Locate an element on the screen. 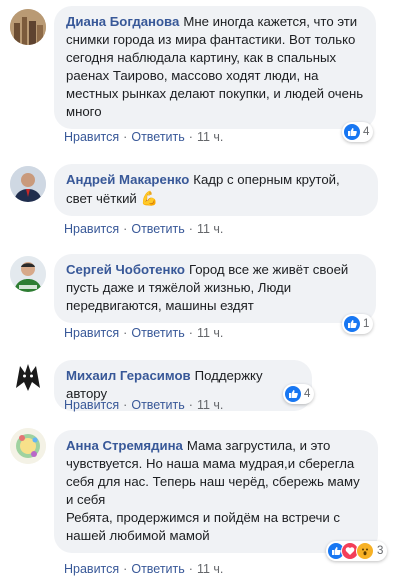 This screenshot has height=579, width=405. reaction-count: 3 is located at coordinates (380, 551).